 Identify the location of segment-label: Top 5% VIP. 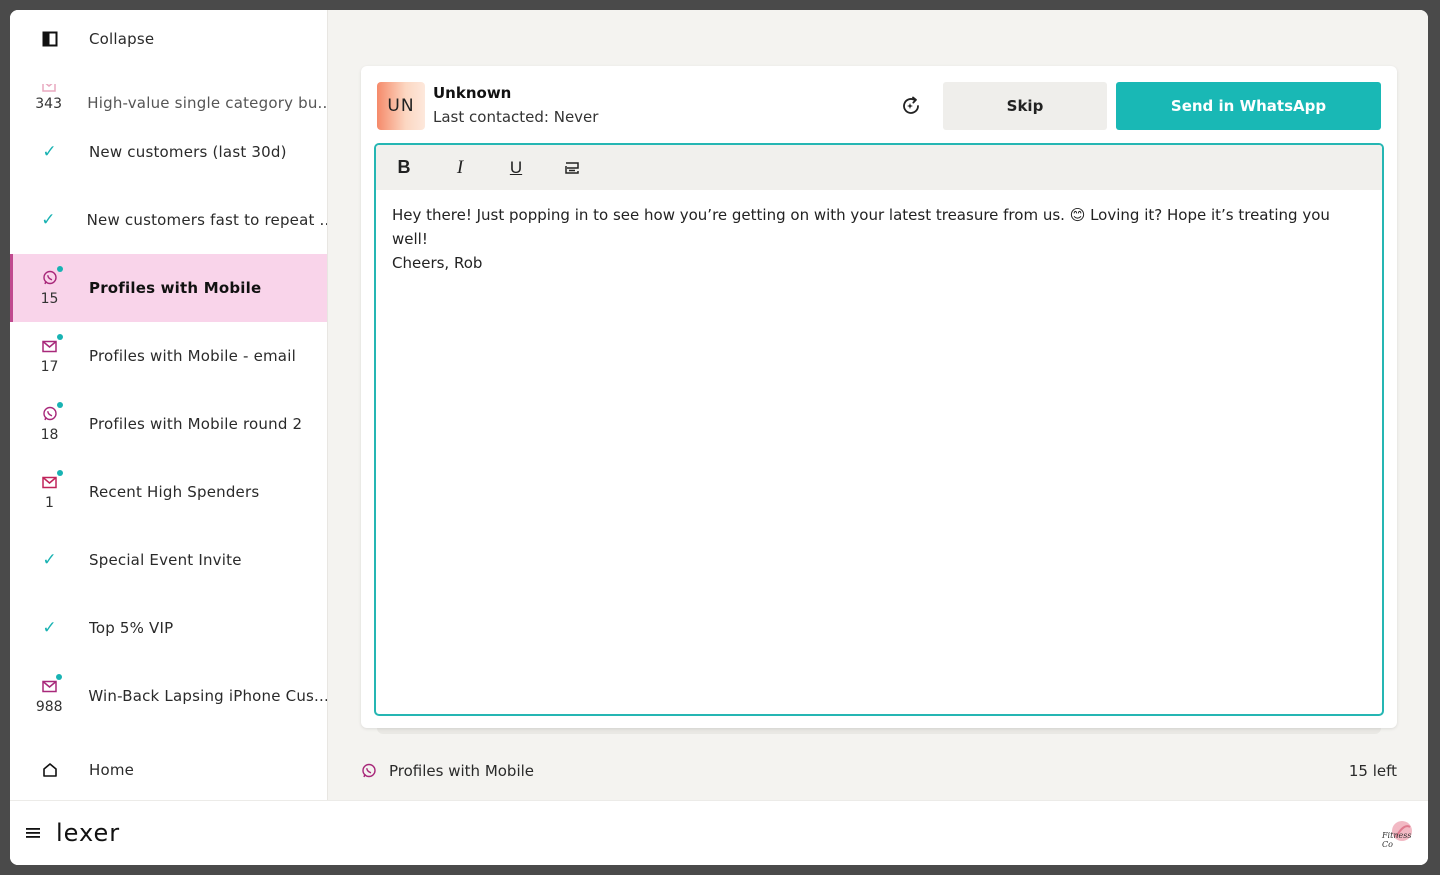
(131, 628).